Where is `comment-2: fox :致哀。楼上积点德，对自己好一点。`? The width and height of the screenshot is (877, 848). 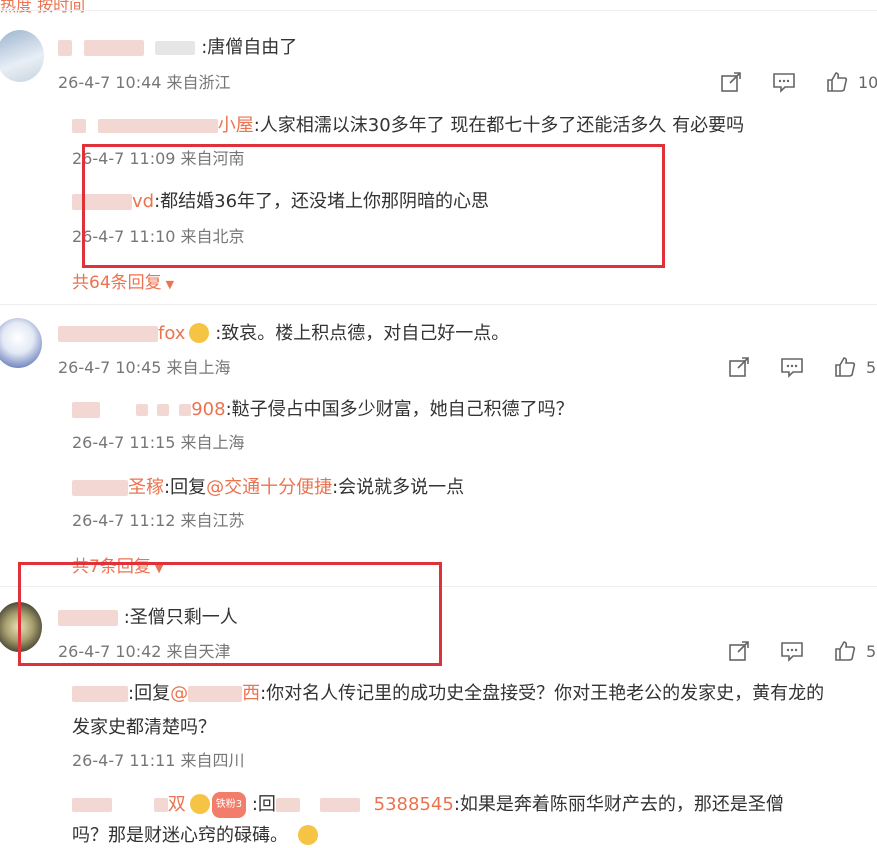
comment-2: fox :致哀。楼上积点德，对自己好一点。 is located at coordinates (283, 334).